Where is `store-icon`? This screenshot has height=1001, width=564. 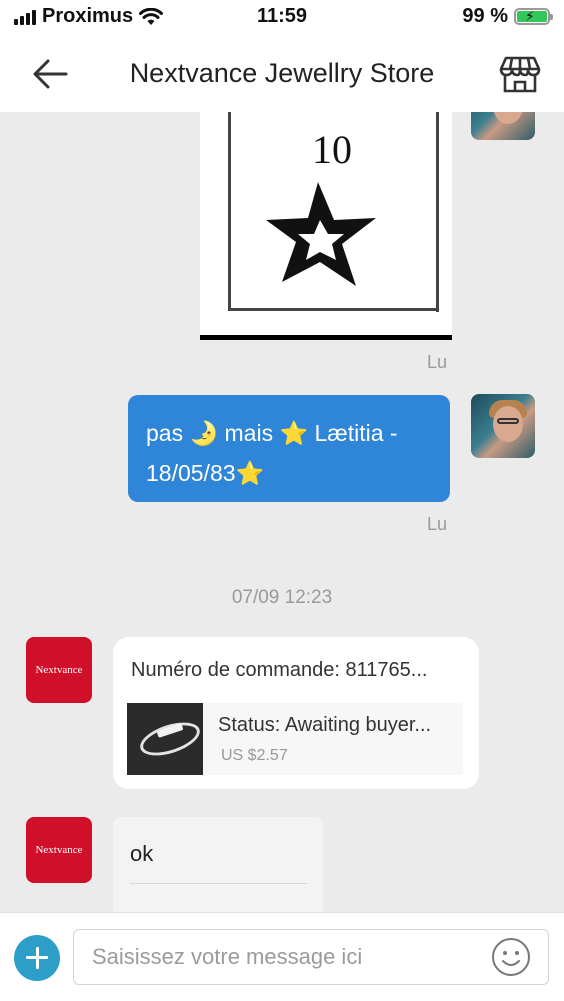 store-icon is located at coordinates (520, 74).